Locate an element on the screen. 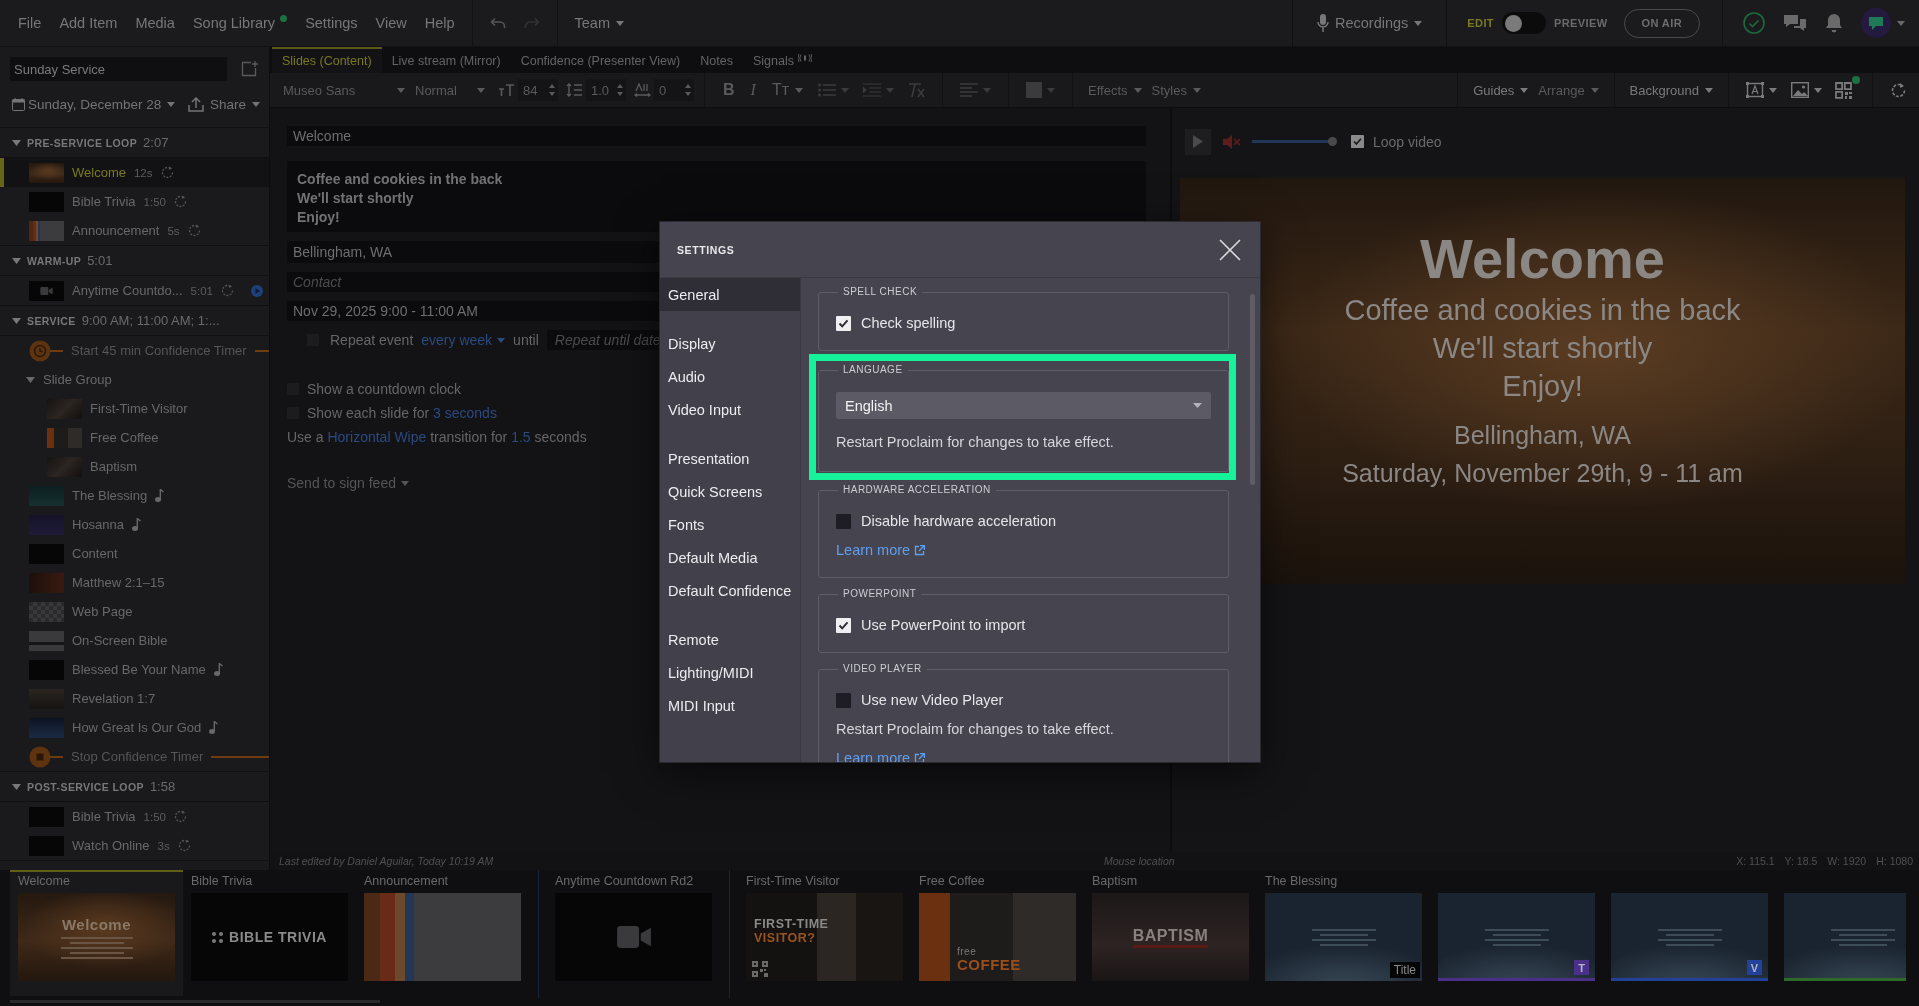  guides-menu: Guides is located at coordinates (1501, 90).